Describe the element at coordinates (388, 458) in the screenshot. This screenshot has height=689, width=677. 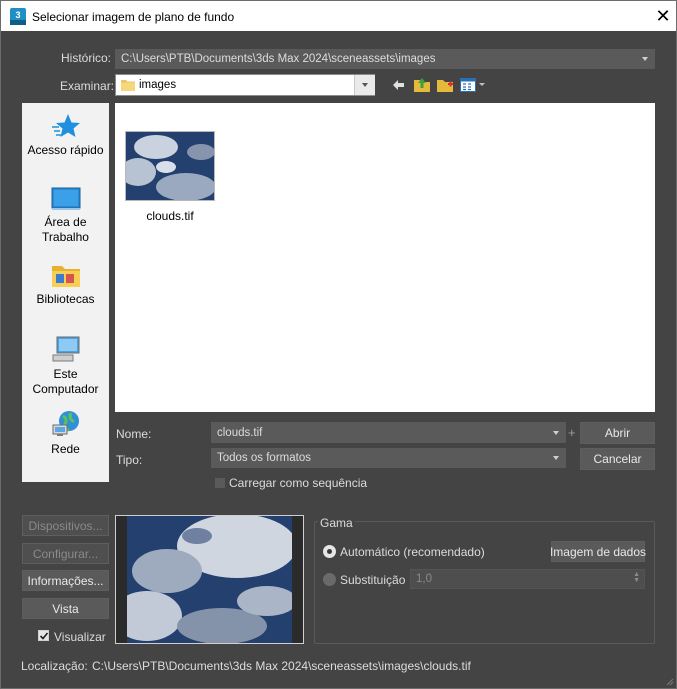
I see `type-select: Todos os formatos` at that location.